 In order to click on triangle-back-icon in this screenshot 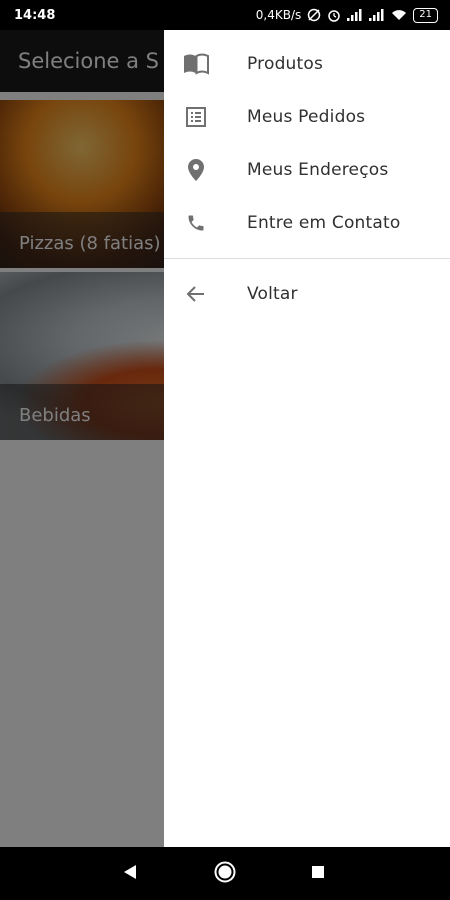, I will do `click(130, 874)`.